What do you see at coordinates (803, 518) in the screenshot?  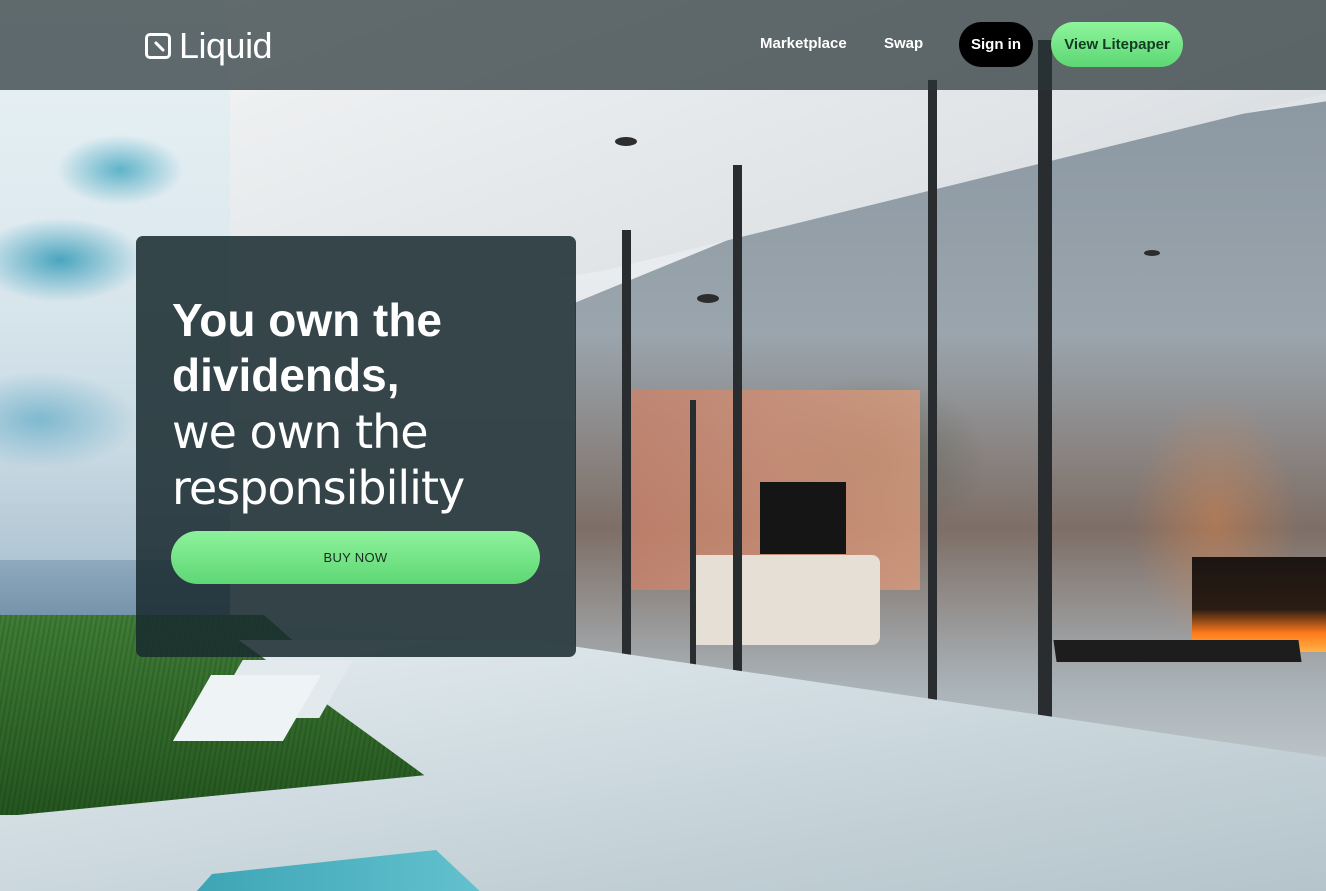 I see `interior-tv` at bounding box center [803, 518].